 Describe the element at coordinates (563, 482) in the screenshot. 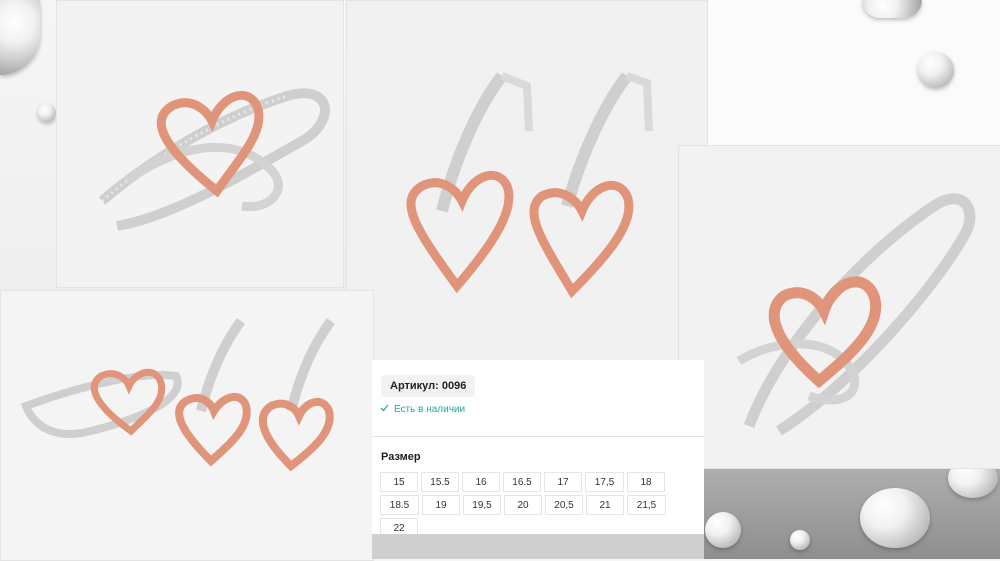

I see `size-option: 17` at that location.